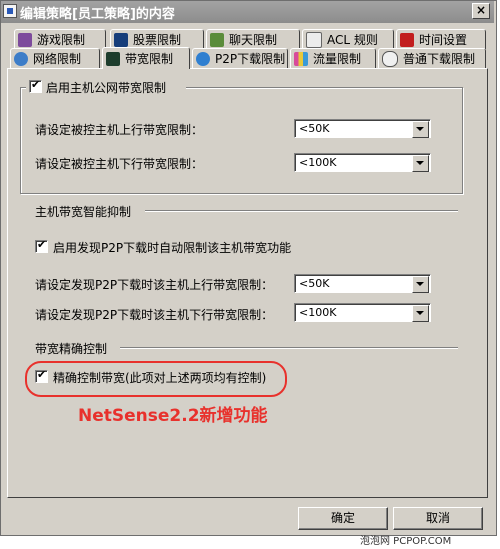  Describe the element at coordinates (173, 416) in the screenshot. I see `new-feature-annotation: NetSense2.2新增功能` at that location.